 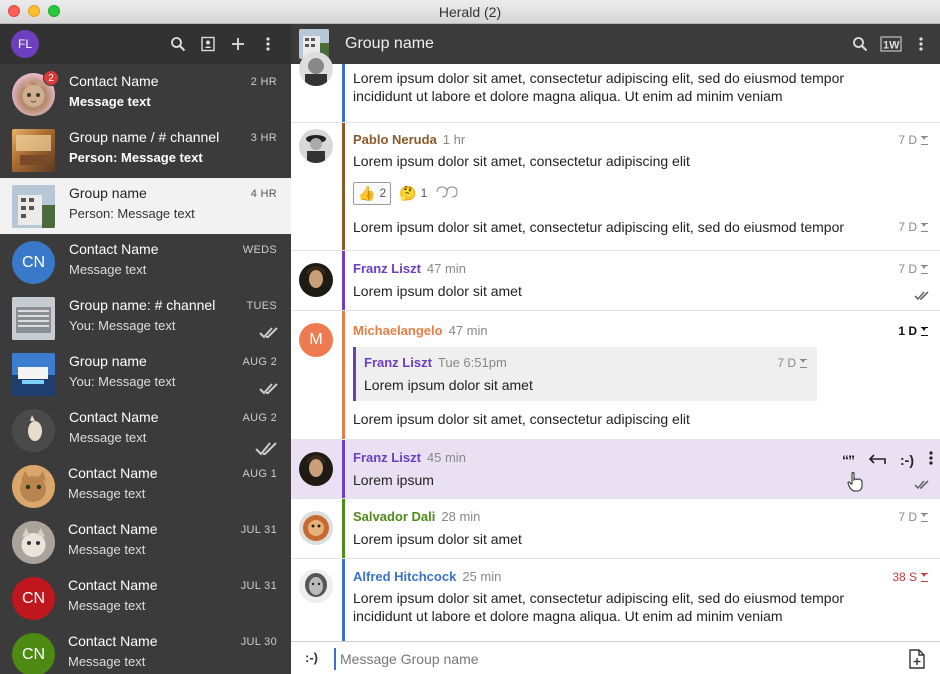 What do you see at coordinates (877, 460) in the screenshot?
I see `reply-icon` at bounding box center [877, 460].